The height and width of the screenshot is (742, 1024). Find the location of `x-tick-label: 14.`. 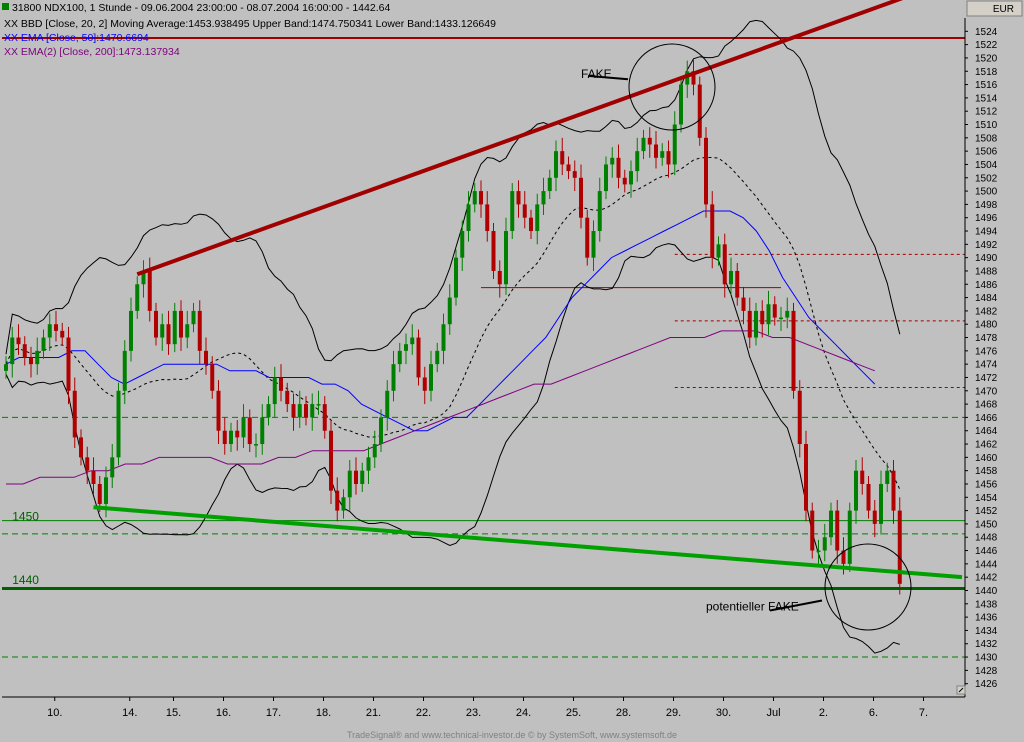

x-tick-label: 14. is located at coordinates (129, 713).